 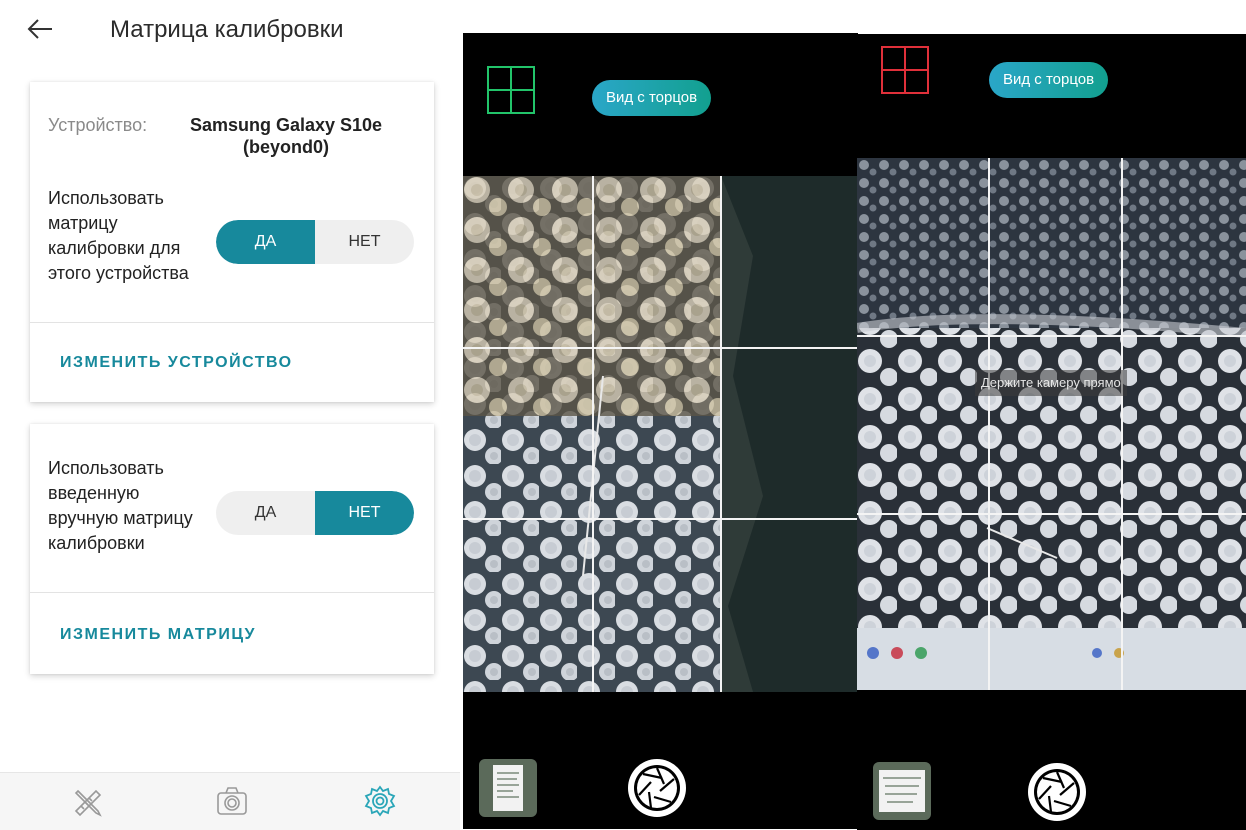 I want to click on page-title: Матрица калибровки, so click(x=227, y=29).